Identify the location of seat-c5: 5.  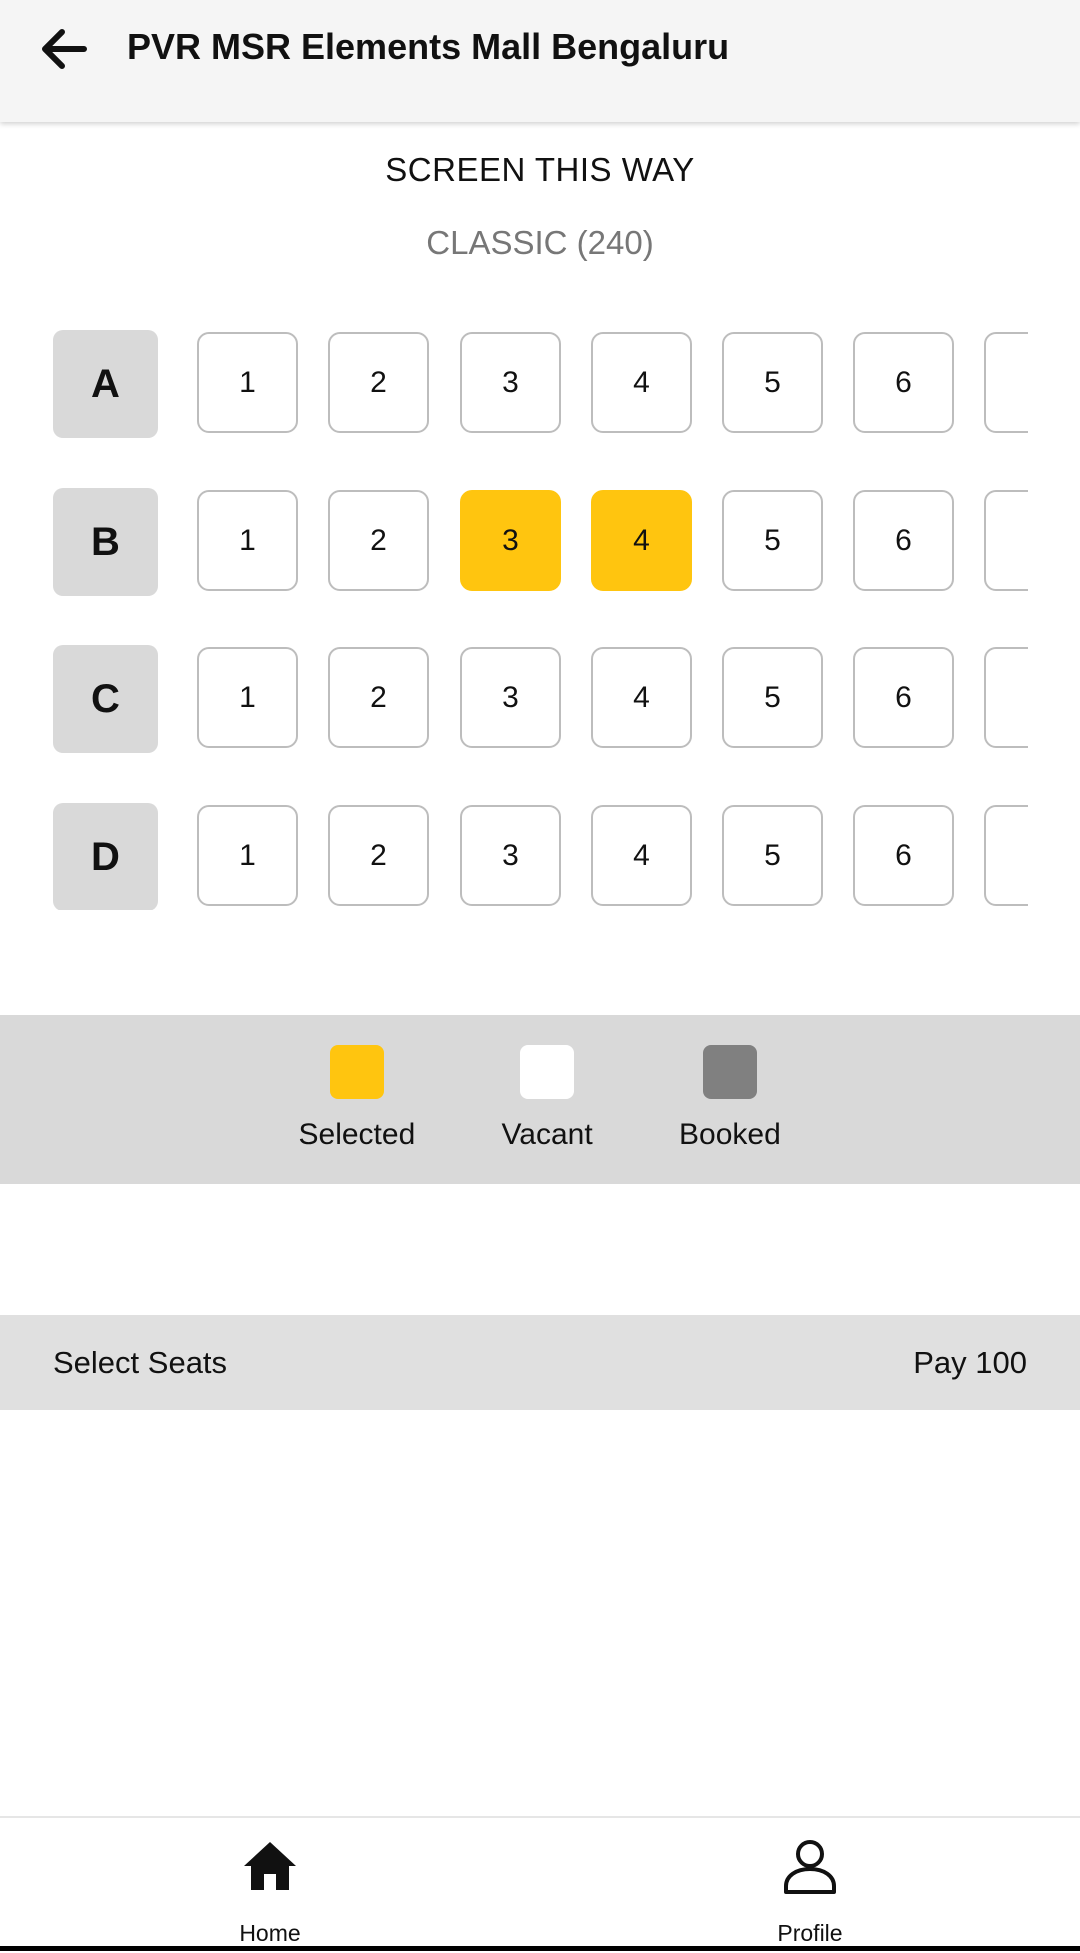
(772, 697).